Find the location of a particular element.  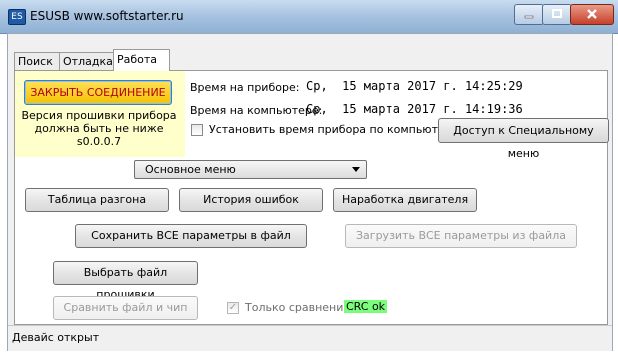

app-icon: ES is located at coordinates (17, 17).